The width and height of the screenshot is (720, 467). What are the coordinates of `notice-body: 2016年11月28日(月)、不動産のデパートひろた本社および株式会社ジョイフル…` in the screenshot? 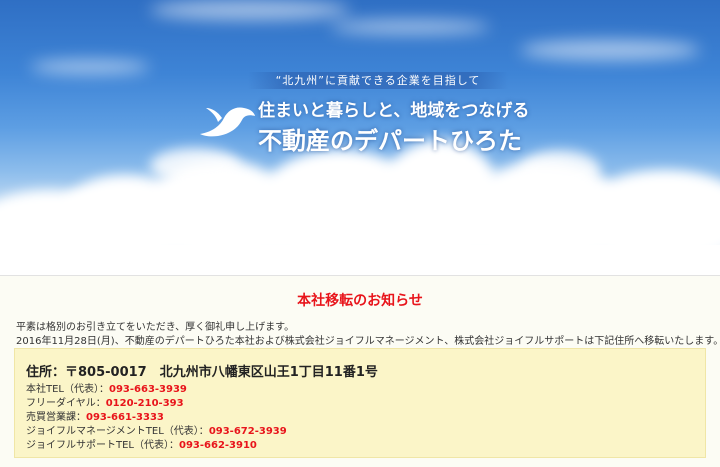 It's located at (368, 341).